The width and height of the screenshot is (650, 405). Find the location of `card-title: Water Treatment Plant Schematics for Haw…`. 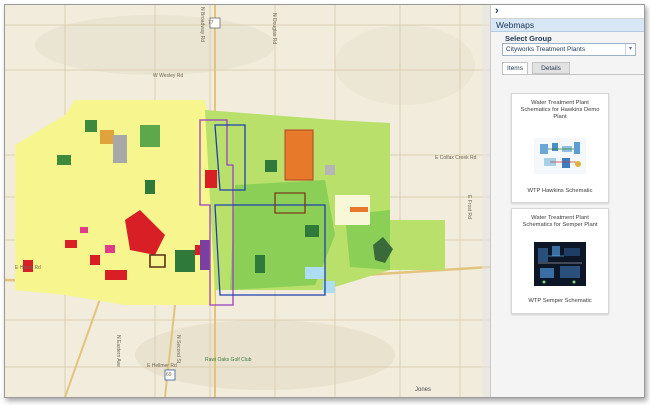

card-title: Water Treatment Plant Schematics for Haw… is located at coordinates (560, 110).